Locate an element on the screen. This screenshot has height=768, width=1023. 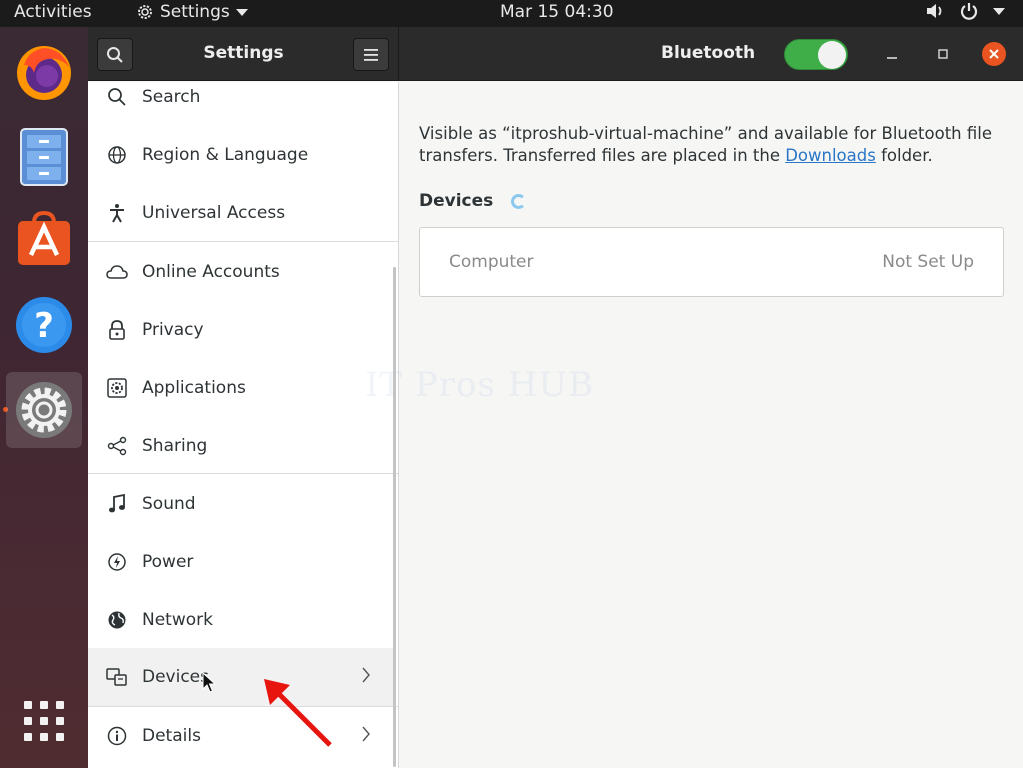
top-bar: Activities Settings Mar 15 04:30 is located at coordinates (511, 13).